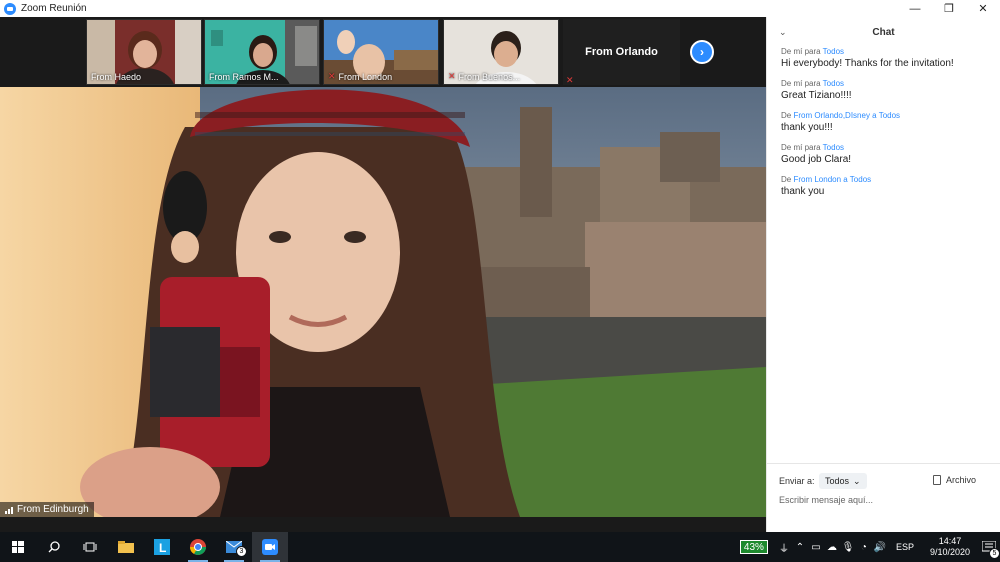  What do you see at coordinates (848, 547) in the screenshot?
I see `microphone-icon: 🎙` at bounding box center [848, 547].